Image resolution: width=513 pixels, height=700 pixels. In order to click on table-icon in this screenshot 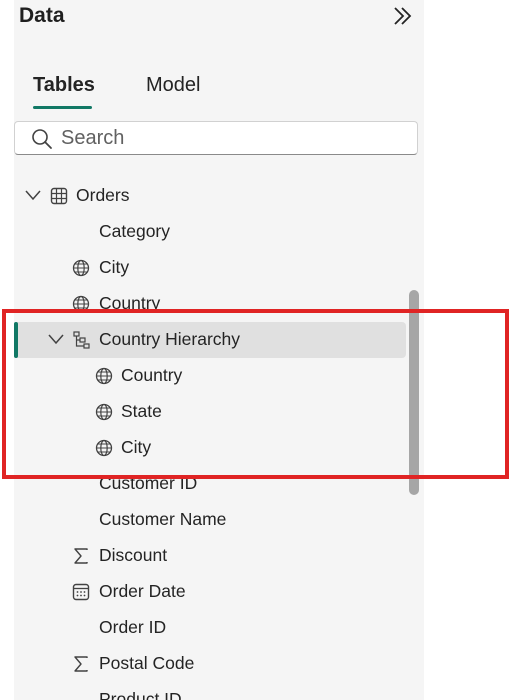, I will do `click(59, 196)`.